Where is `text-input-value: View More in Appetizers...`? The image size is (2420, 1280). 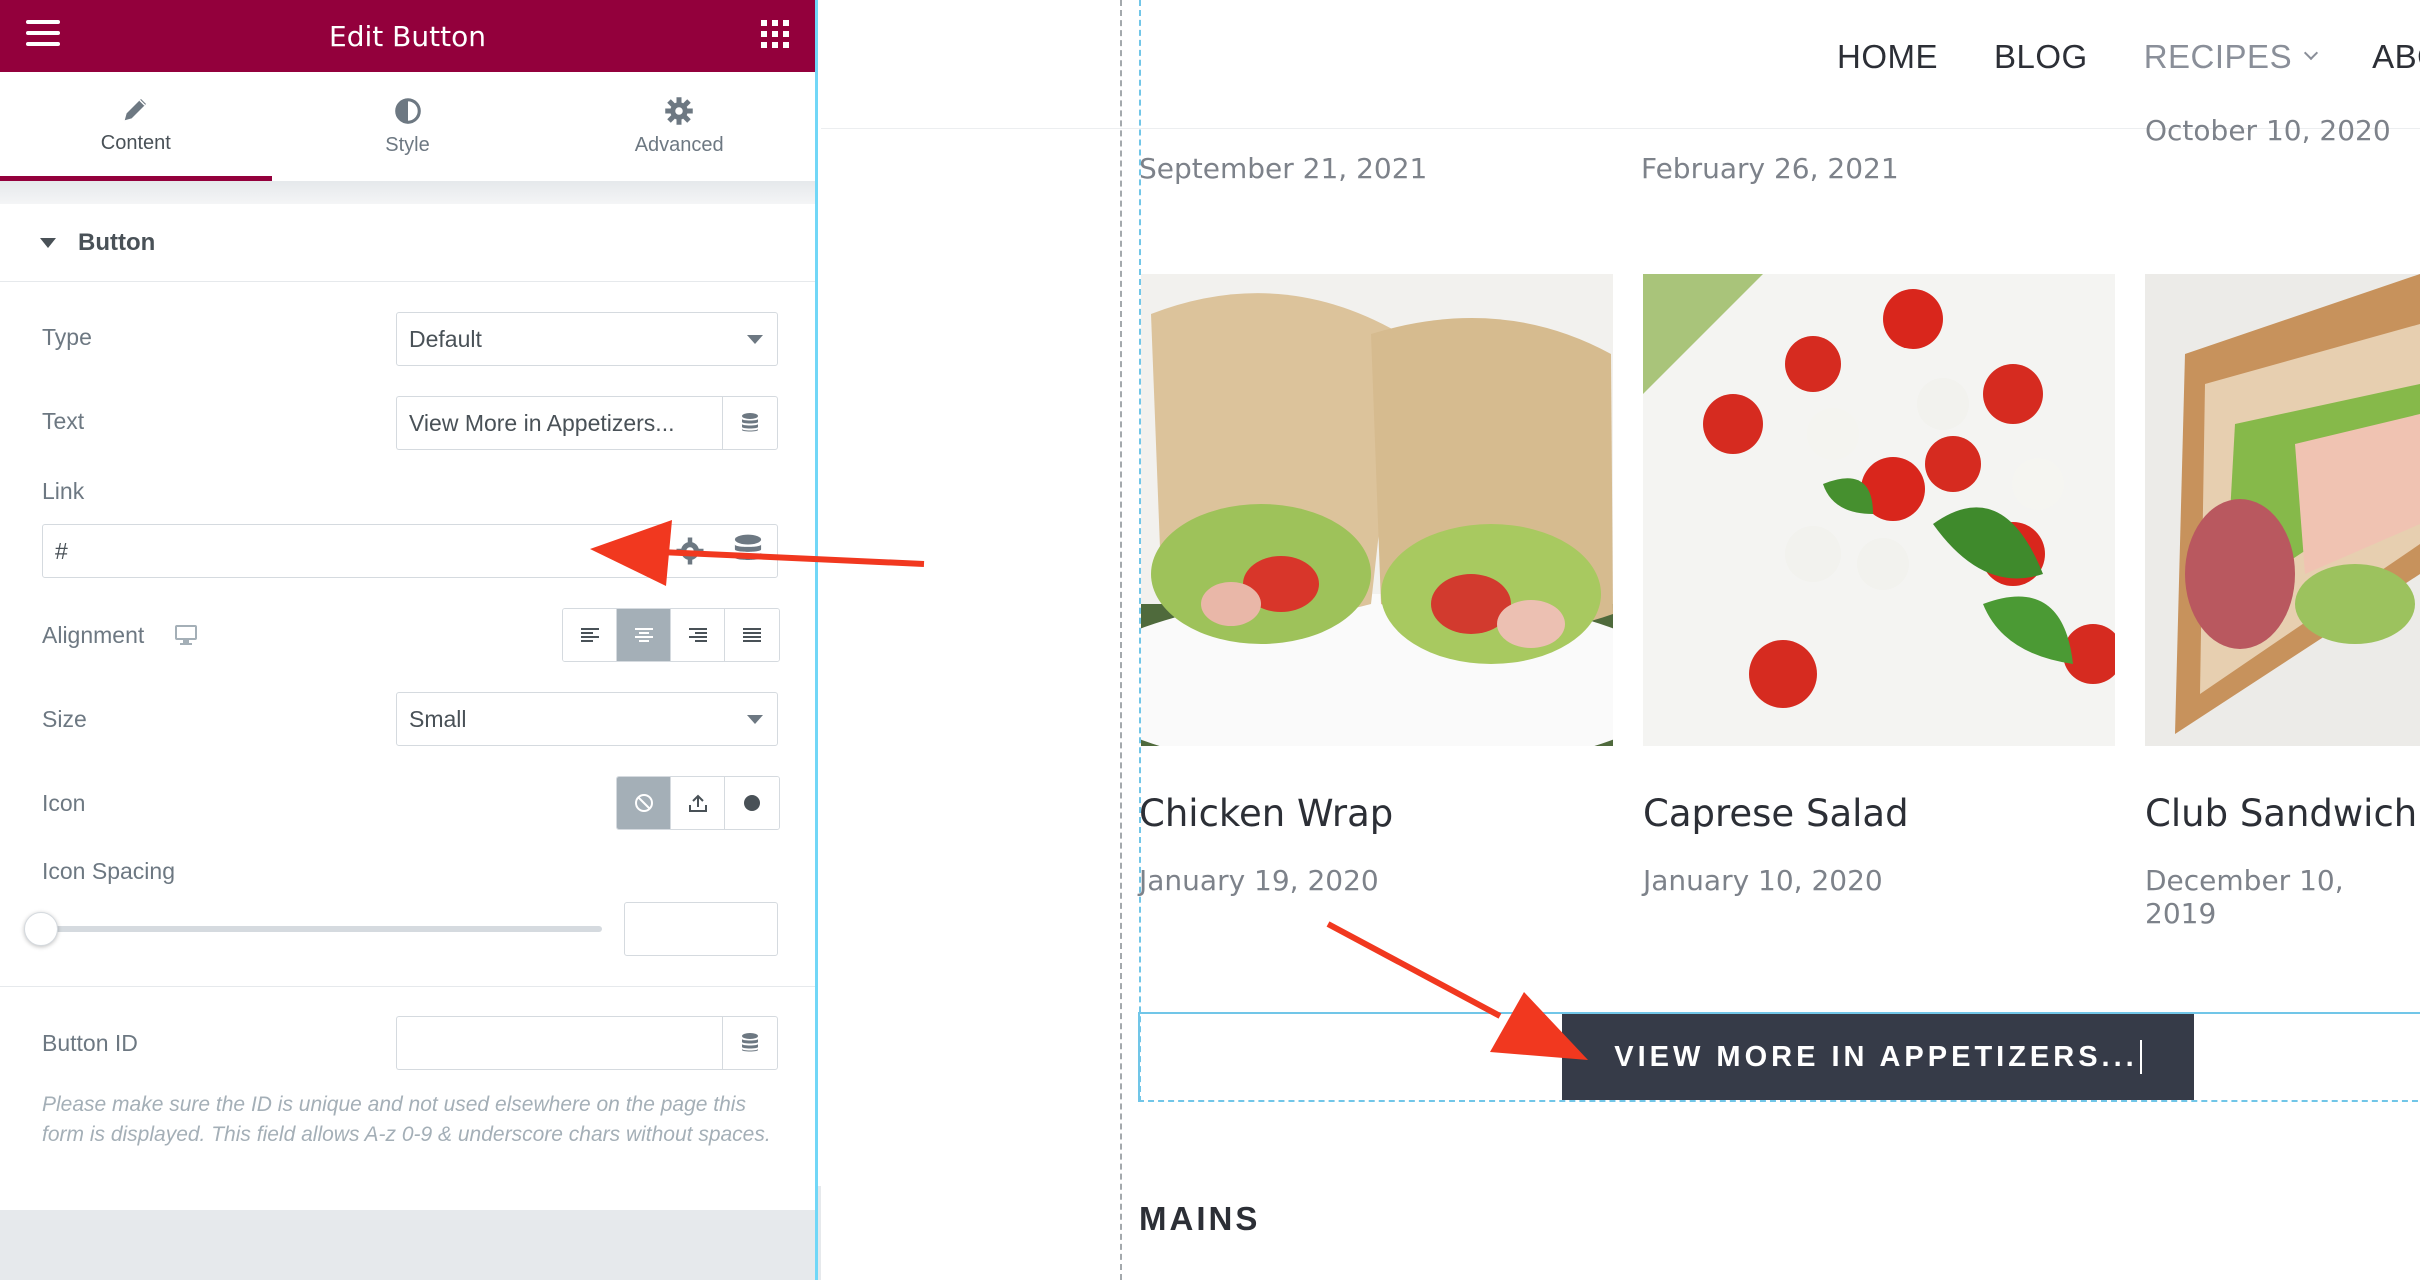
text-input-value: View More in Appetizers... is located at coordinates (542, 422).